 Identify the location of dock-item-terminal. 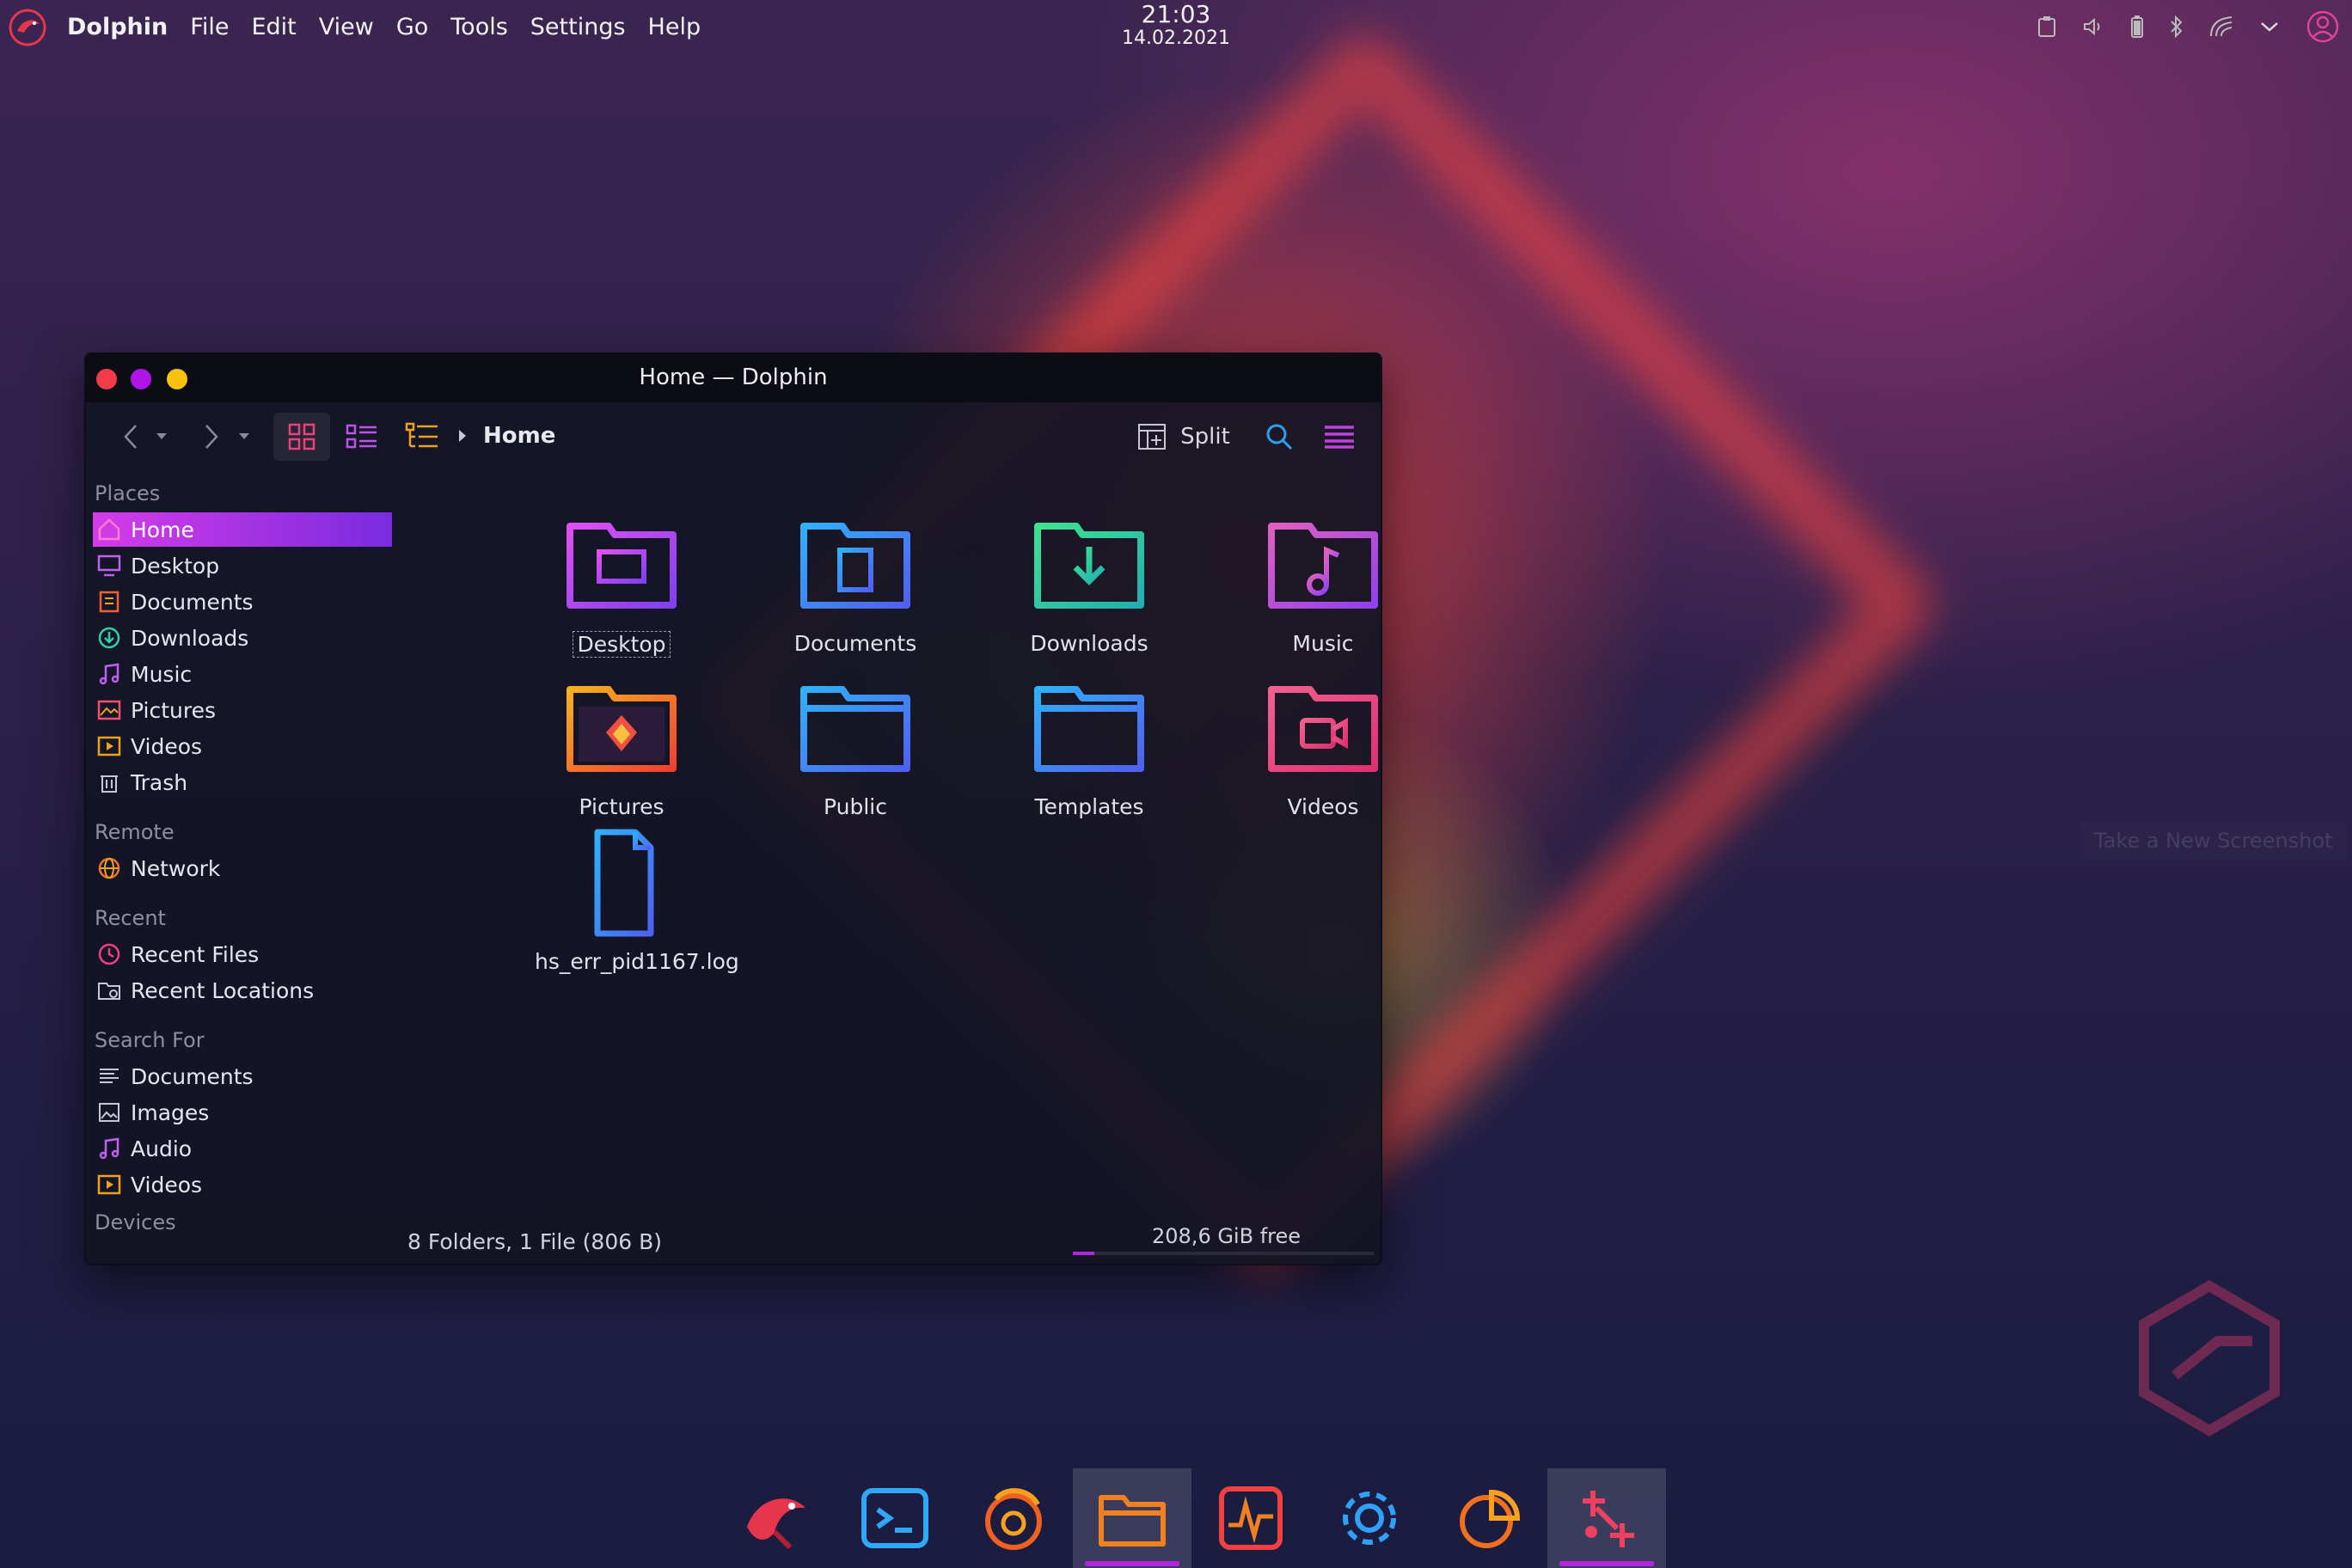
(895, 1518).